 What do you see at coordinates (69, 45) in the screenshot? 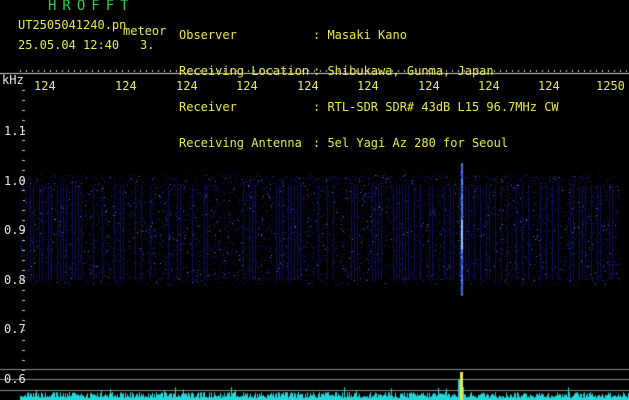
I see `datetime-label: 25.05.04 12:40` at bounding box center [69, 45].